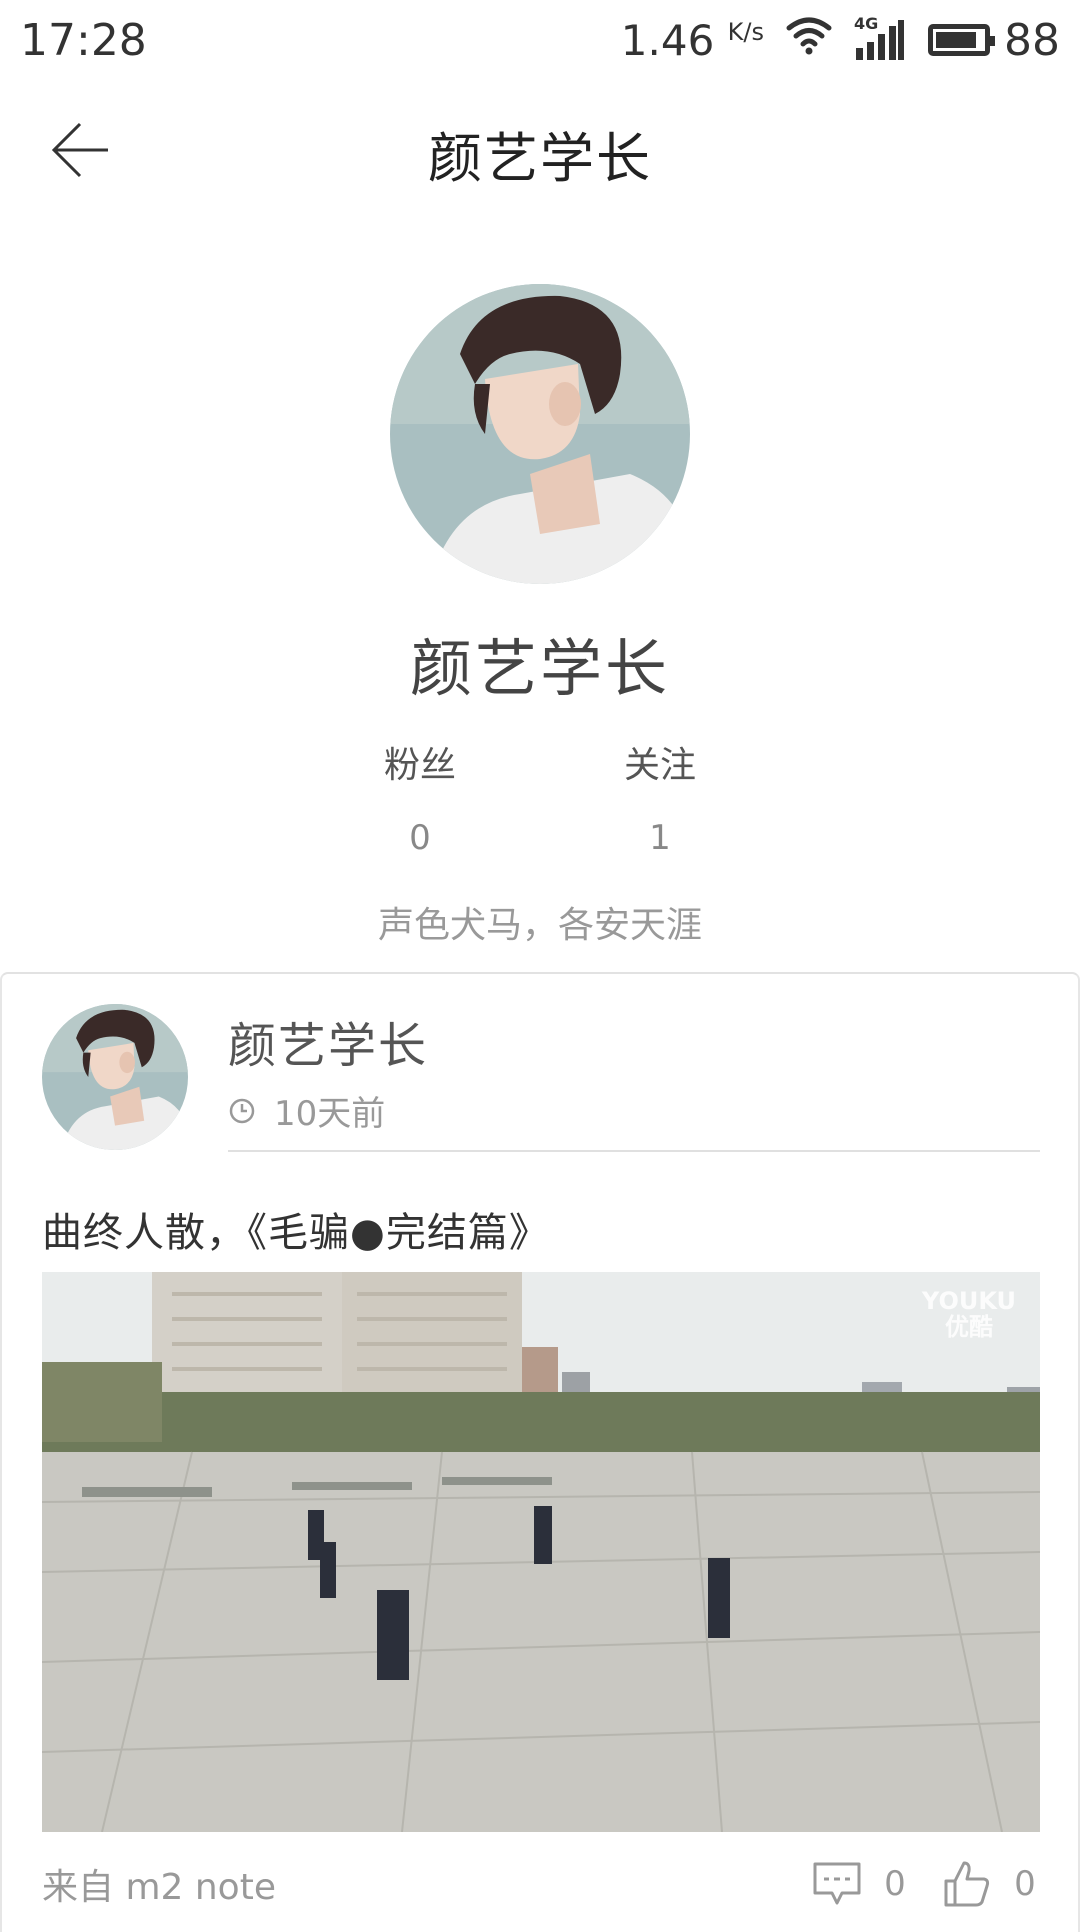 This screenshot has height=1932, width=1080. I want to click on post-source: 来自 m2 note, so click(159, 1887).